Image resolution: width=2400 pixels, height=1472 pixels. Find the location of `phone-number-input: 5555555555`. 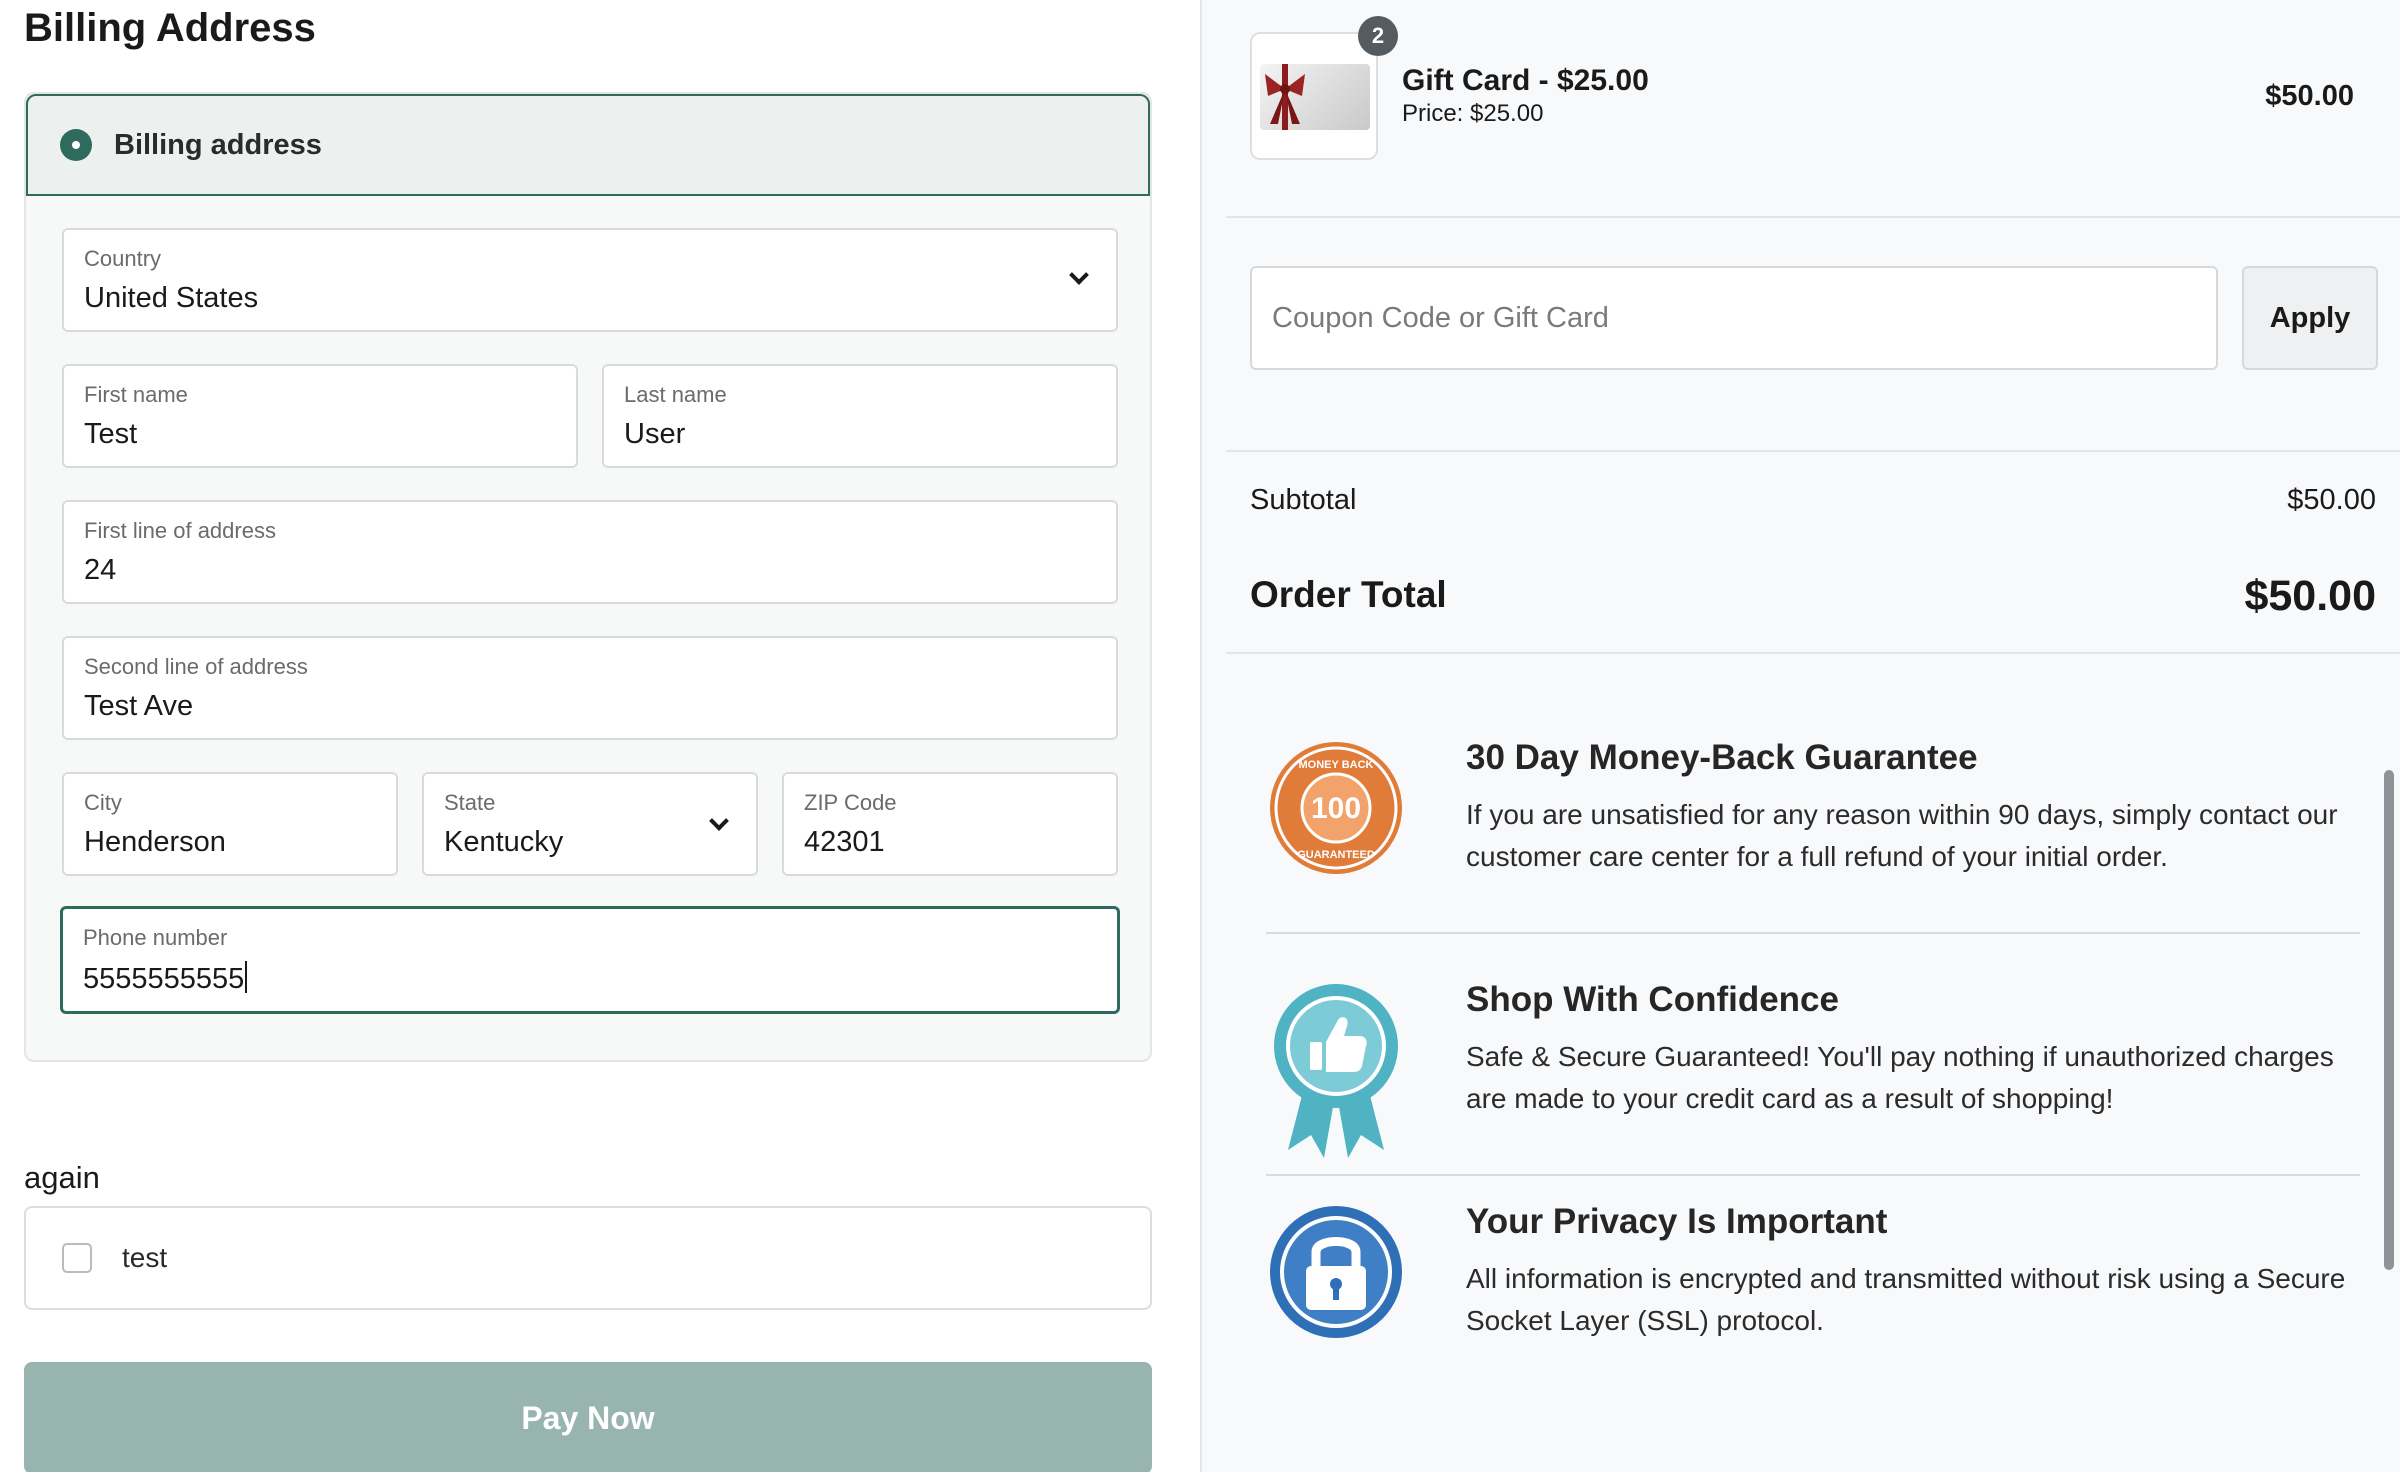

phone-number-input: 5555555555 is located at coordinates (165, 978).